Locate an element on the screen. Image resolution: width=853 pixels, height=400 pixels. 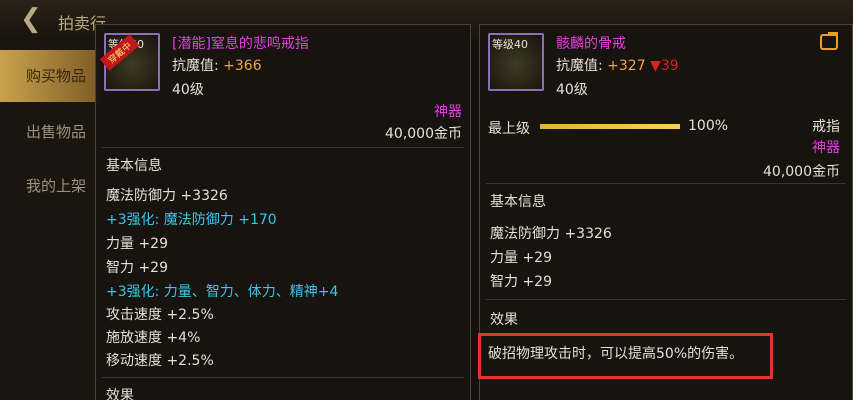
stat-row: 攻击速度 +2.5% is located at coordinates (160, 315).